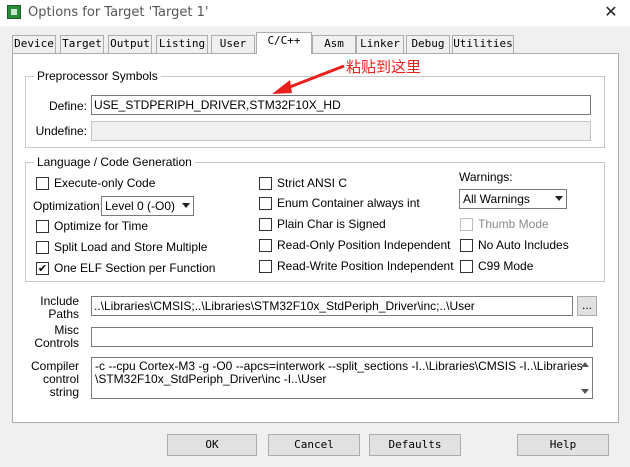  I want to click on one-elf-checkbox: ✔, so click(42, 268).